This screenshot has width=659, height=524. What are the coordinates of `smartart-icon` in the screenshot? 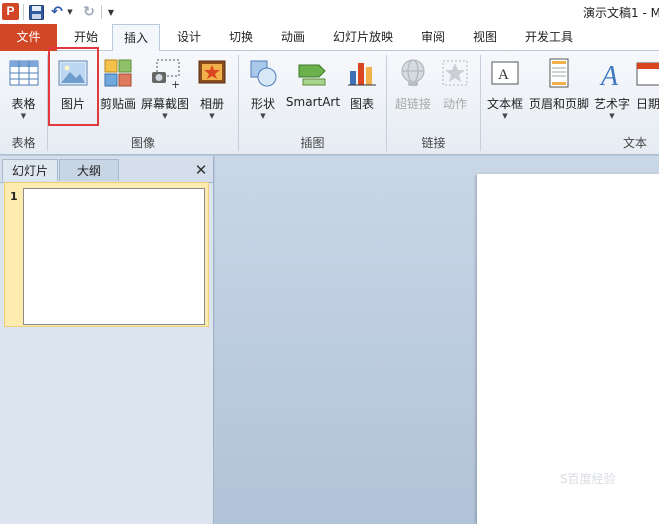 It's located at (313, 73).